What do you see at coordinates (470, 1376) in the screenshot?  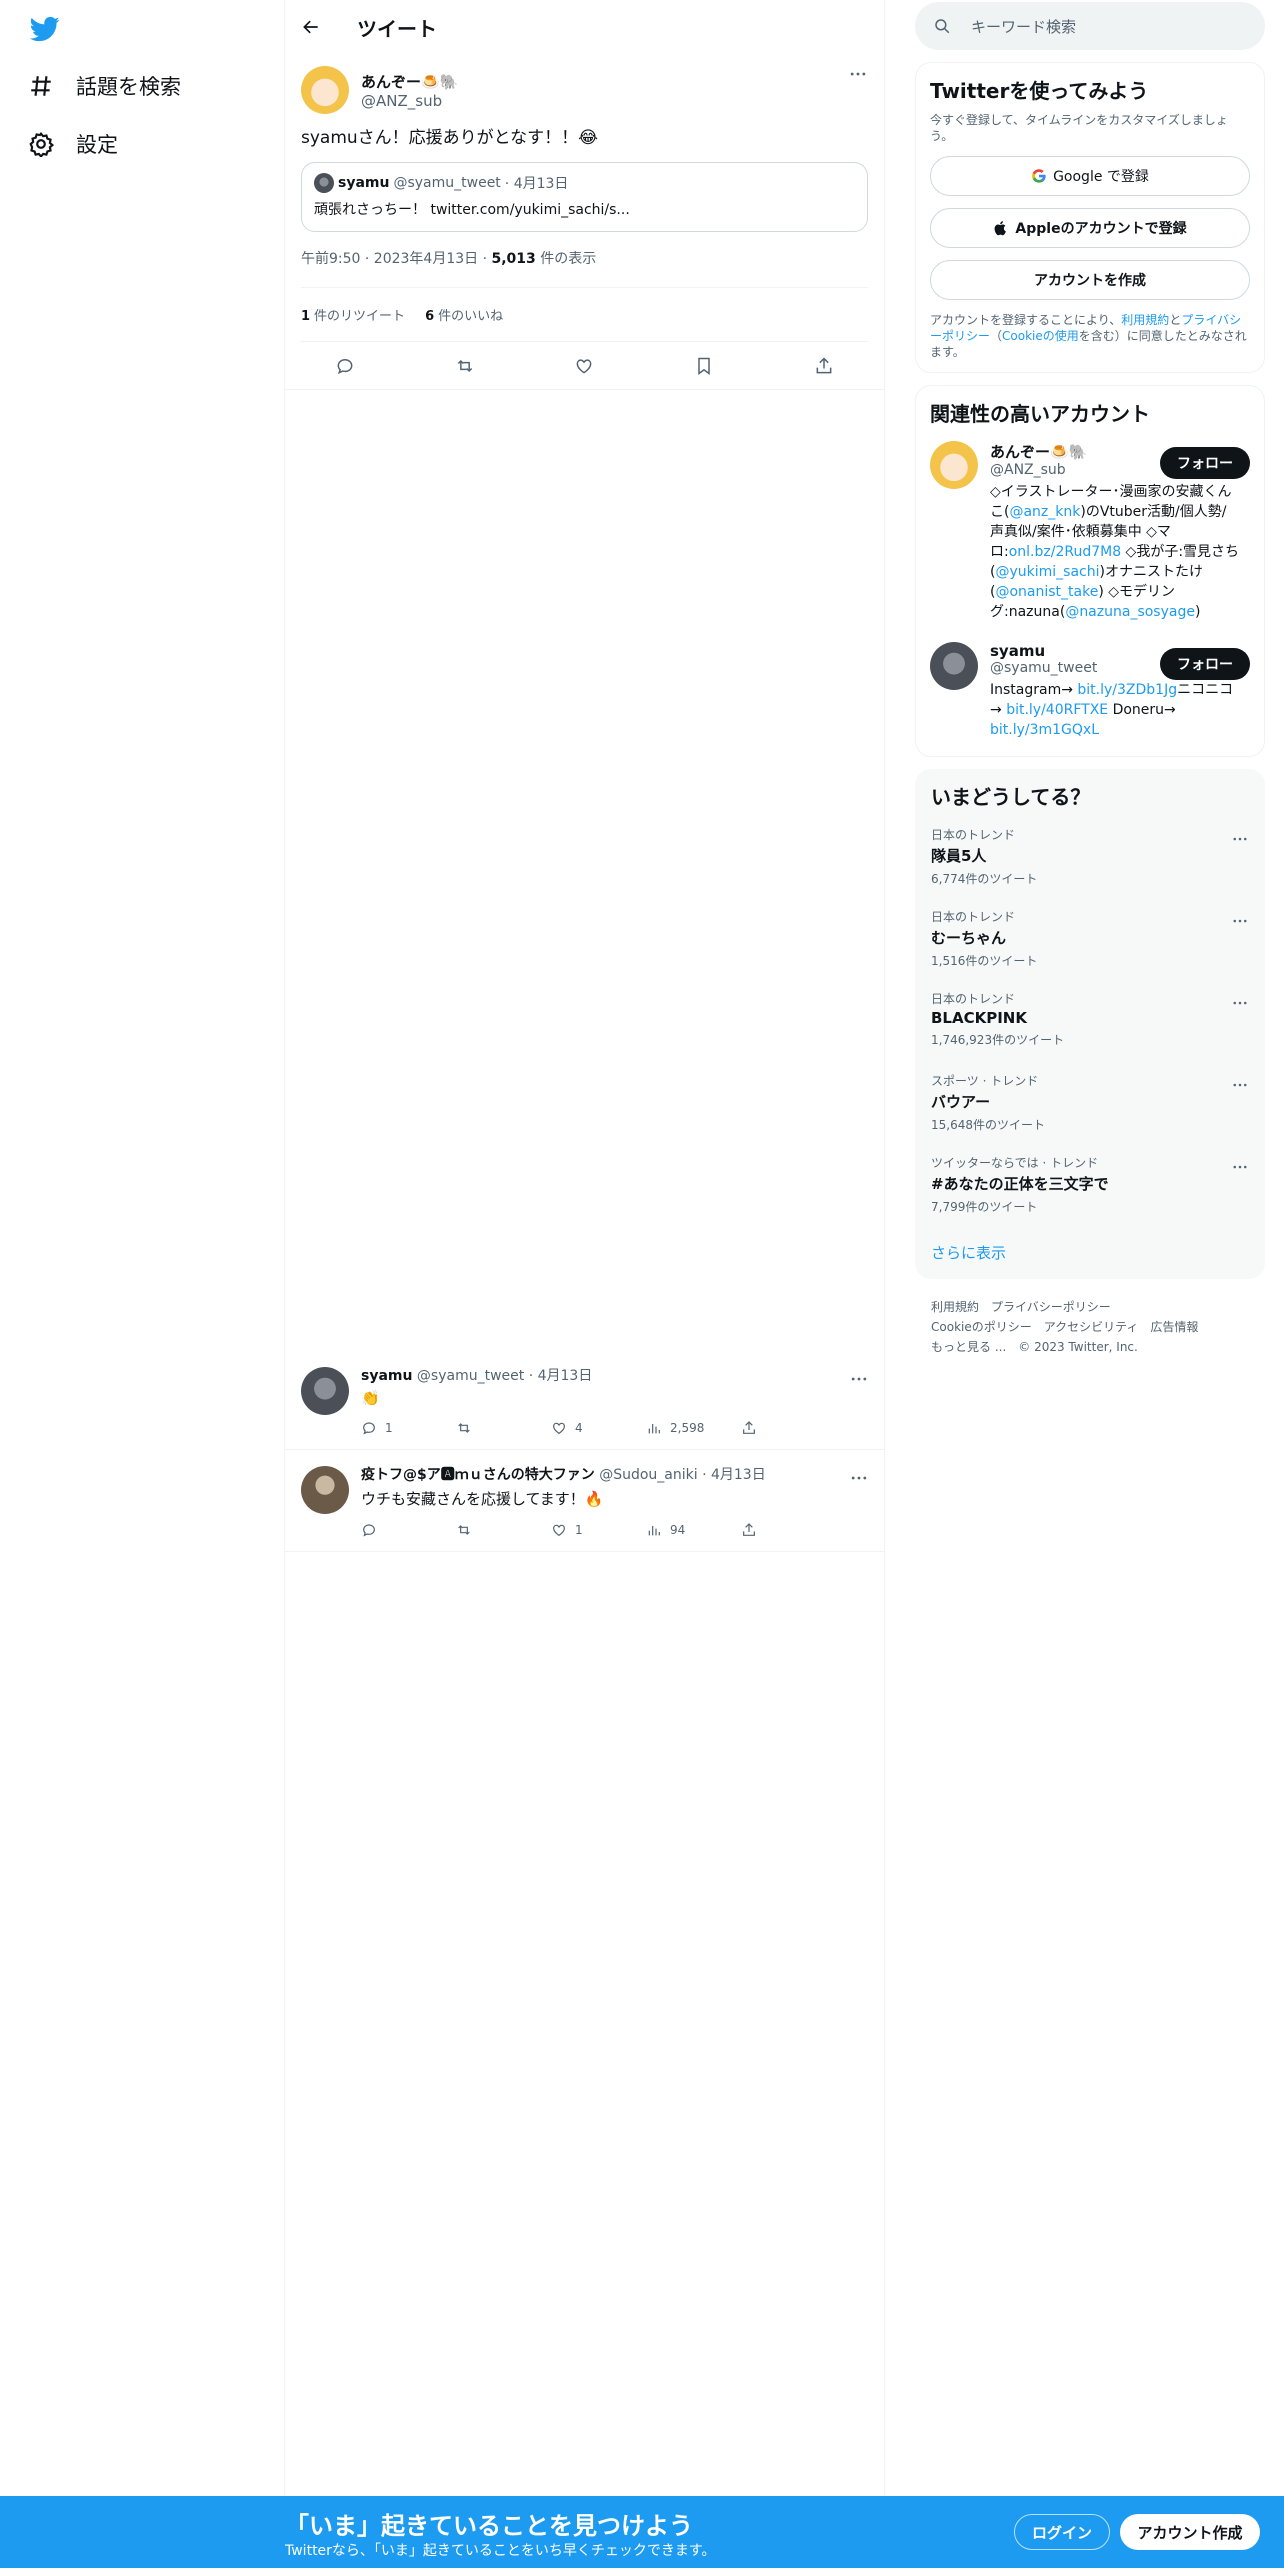 I see `reply-author-handle: @syamu_tweet` at bounding box center [470, 1376].